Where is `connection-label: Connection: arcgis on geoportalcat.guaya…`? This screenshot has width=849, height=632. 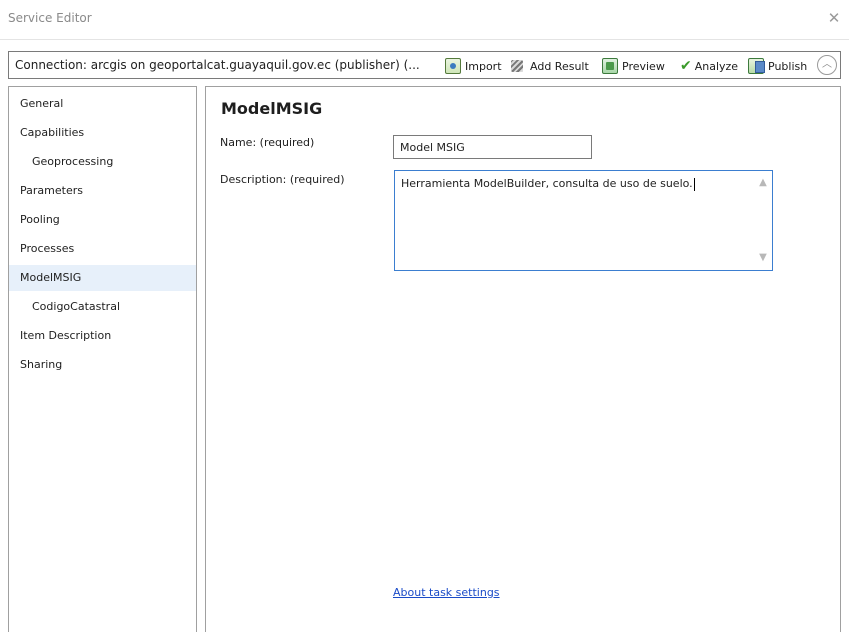 connection-label: Connection: arcgis on geoportalcat.guaya… is located at coordinates (217, 65).